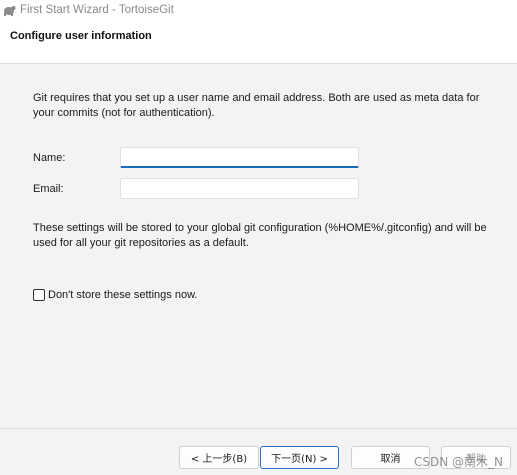 This screenshot has height=475, width=517. I want to click on watermark: CSDN @南木_N, so click(458, 462).